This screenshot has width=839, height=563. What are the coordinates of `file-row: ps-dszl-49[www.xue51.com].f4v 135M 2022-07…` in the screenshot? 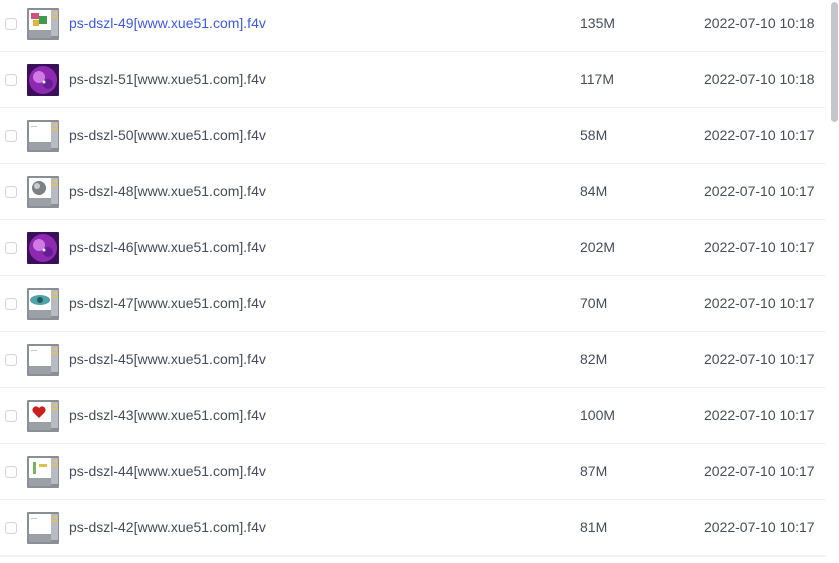 It's located at (413, 26).